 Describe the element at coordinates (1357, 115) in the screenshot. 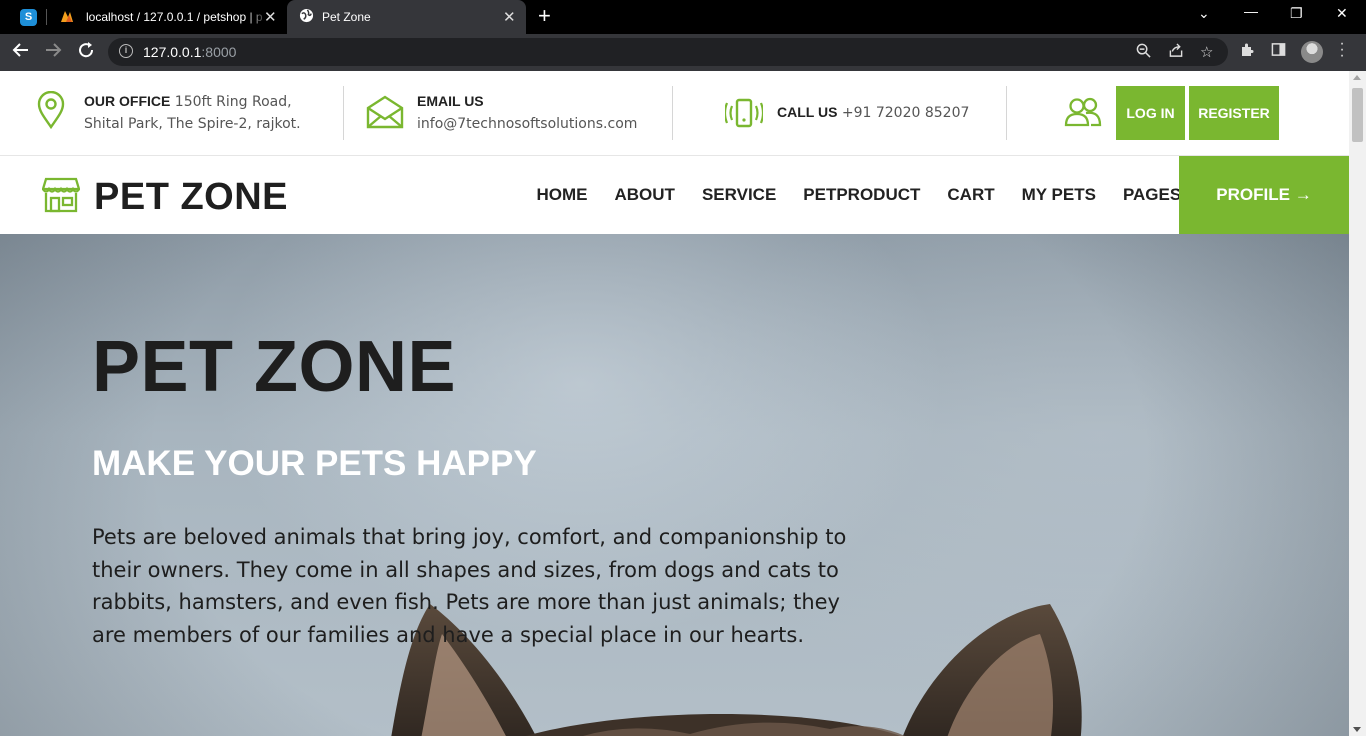

I see `scrollbar-thumb` at that location.